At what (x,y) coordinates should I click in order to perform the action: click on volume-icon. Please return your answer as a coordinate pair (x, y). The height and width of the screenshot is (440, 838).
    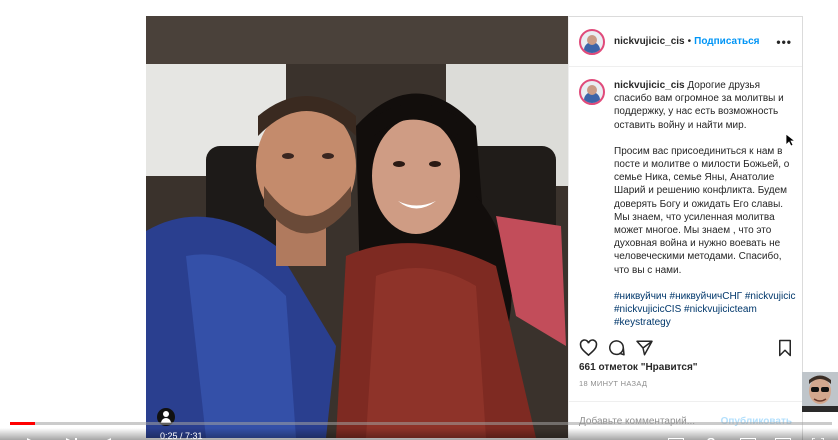
    Looking at the image, I should click on (110, 436).